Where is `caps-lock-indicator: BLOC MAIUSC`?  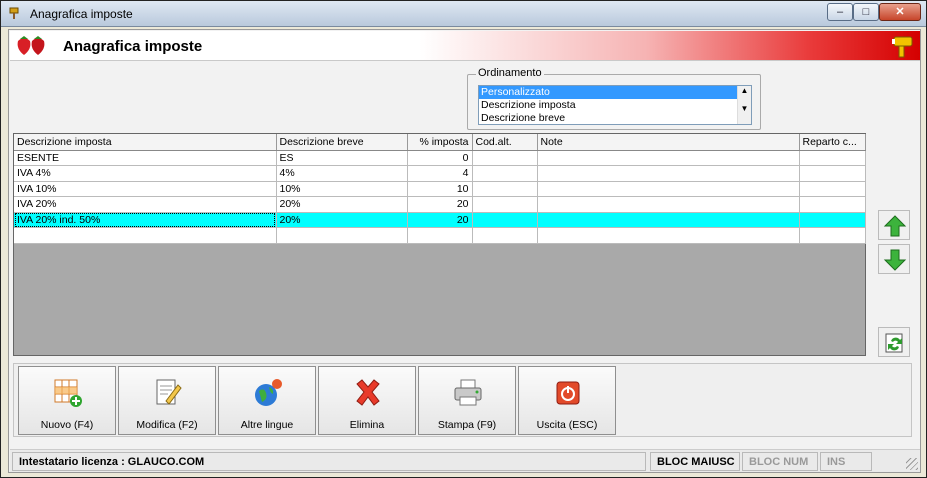
caps-lock-indicator: BLOC MAIUSC is located at coordinates (695, 461).